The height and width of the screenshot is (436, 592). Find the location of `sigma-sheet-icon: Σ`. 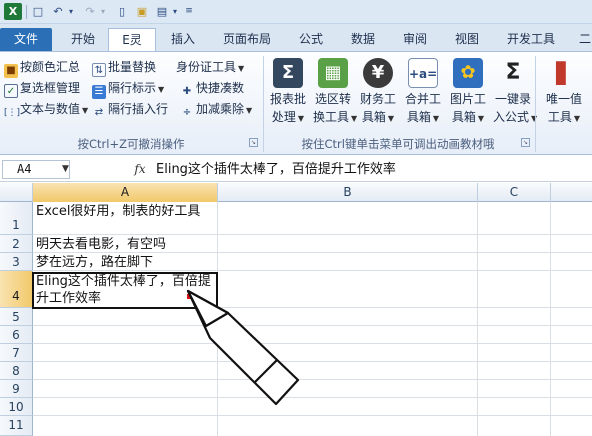

sigma-sheet-icon: Σ is located at coordinates (288, 73).